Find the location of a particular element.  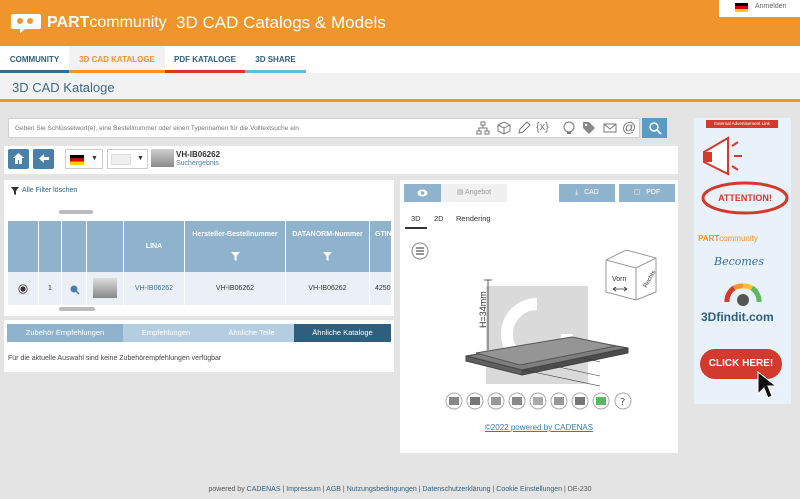

filter-clear-icon is located at coordinates (15, 191).